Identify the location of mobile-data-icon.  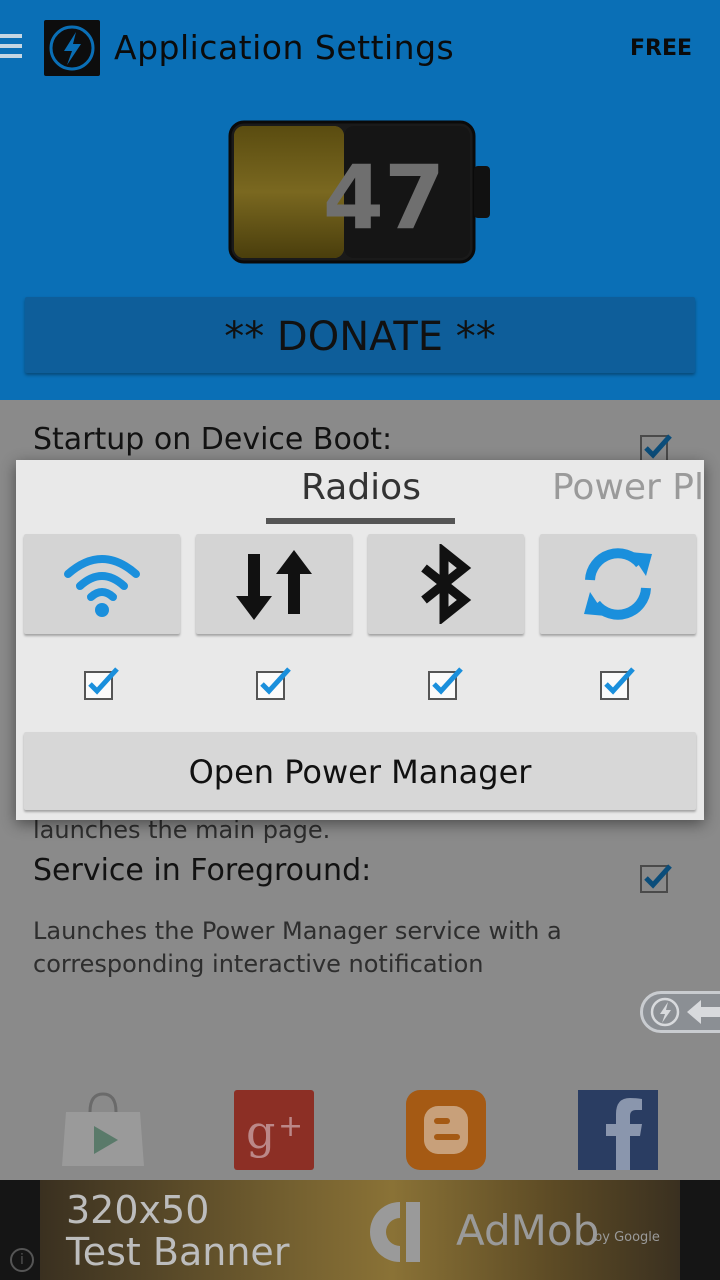
(274, 585).